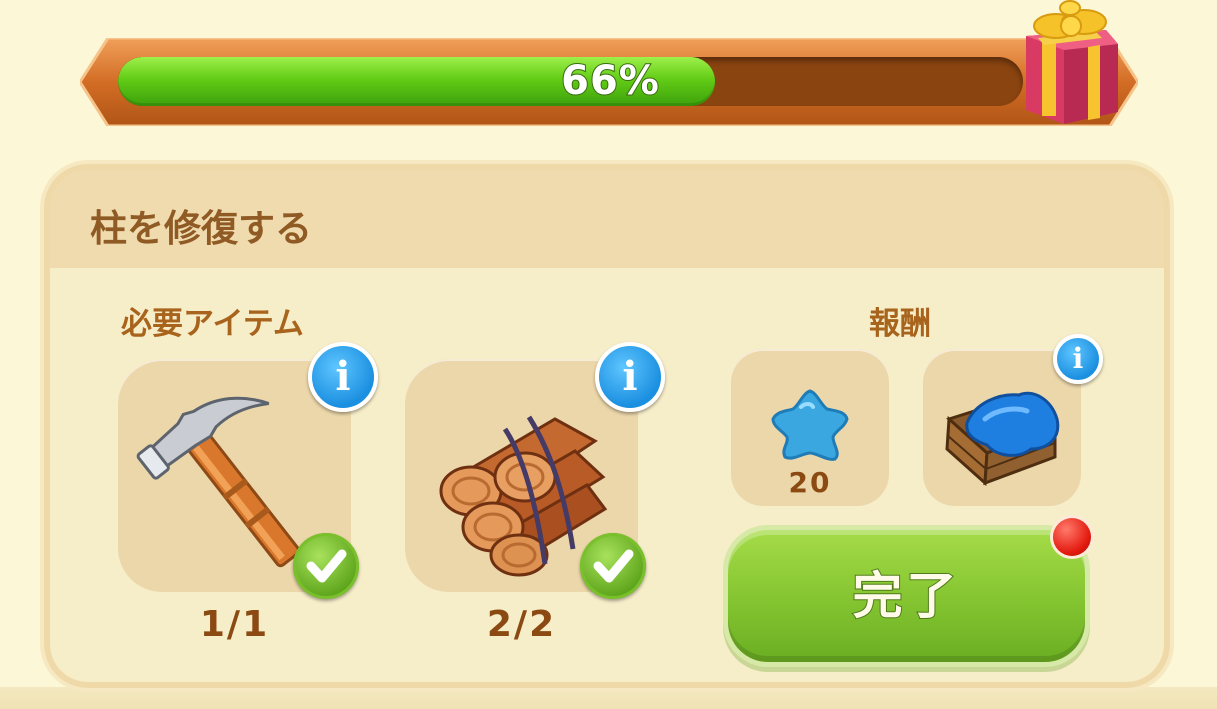  Describe the element at coordinates (326, 566) in the screenshot. I see `hammer-check-icon` at that location.